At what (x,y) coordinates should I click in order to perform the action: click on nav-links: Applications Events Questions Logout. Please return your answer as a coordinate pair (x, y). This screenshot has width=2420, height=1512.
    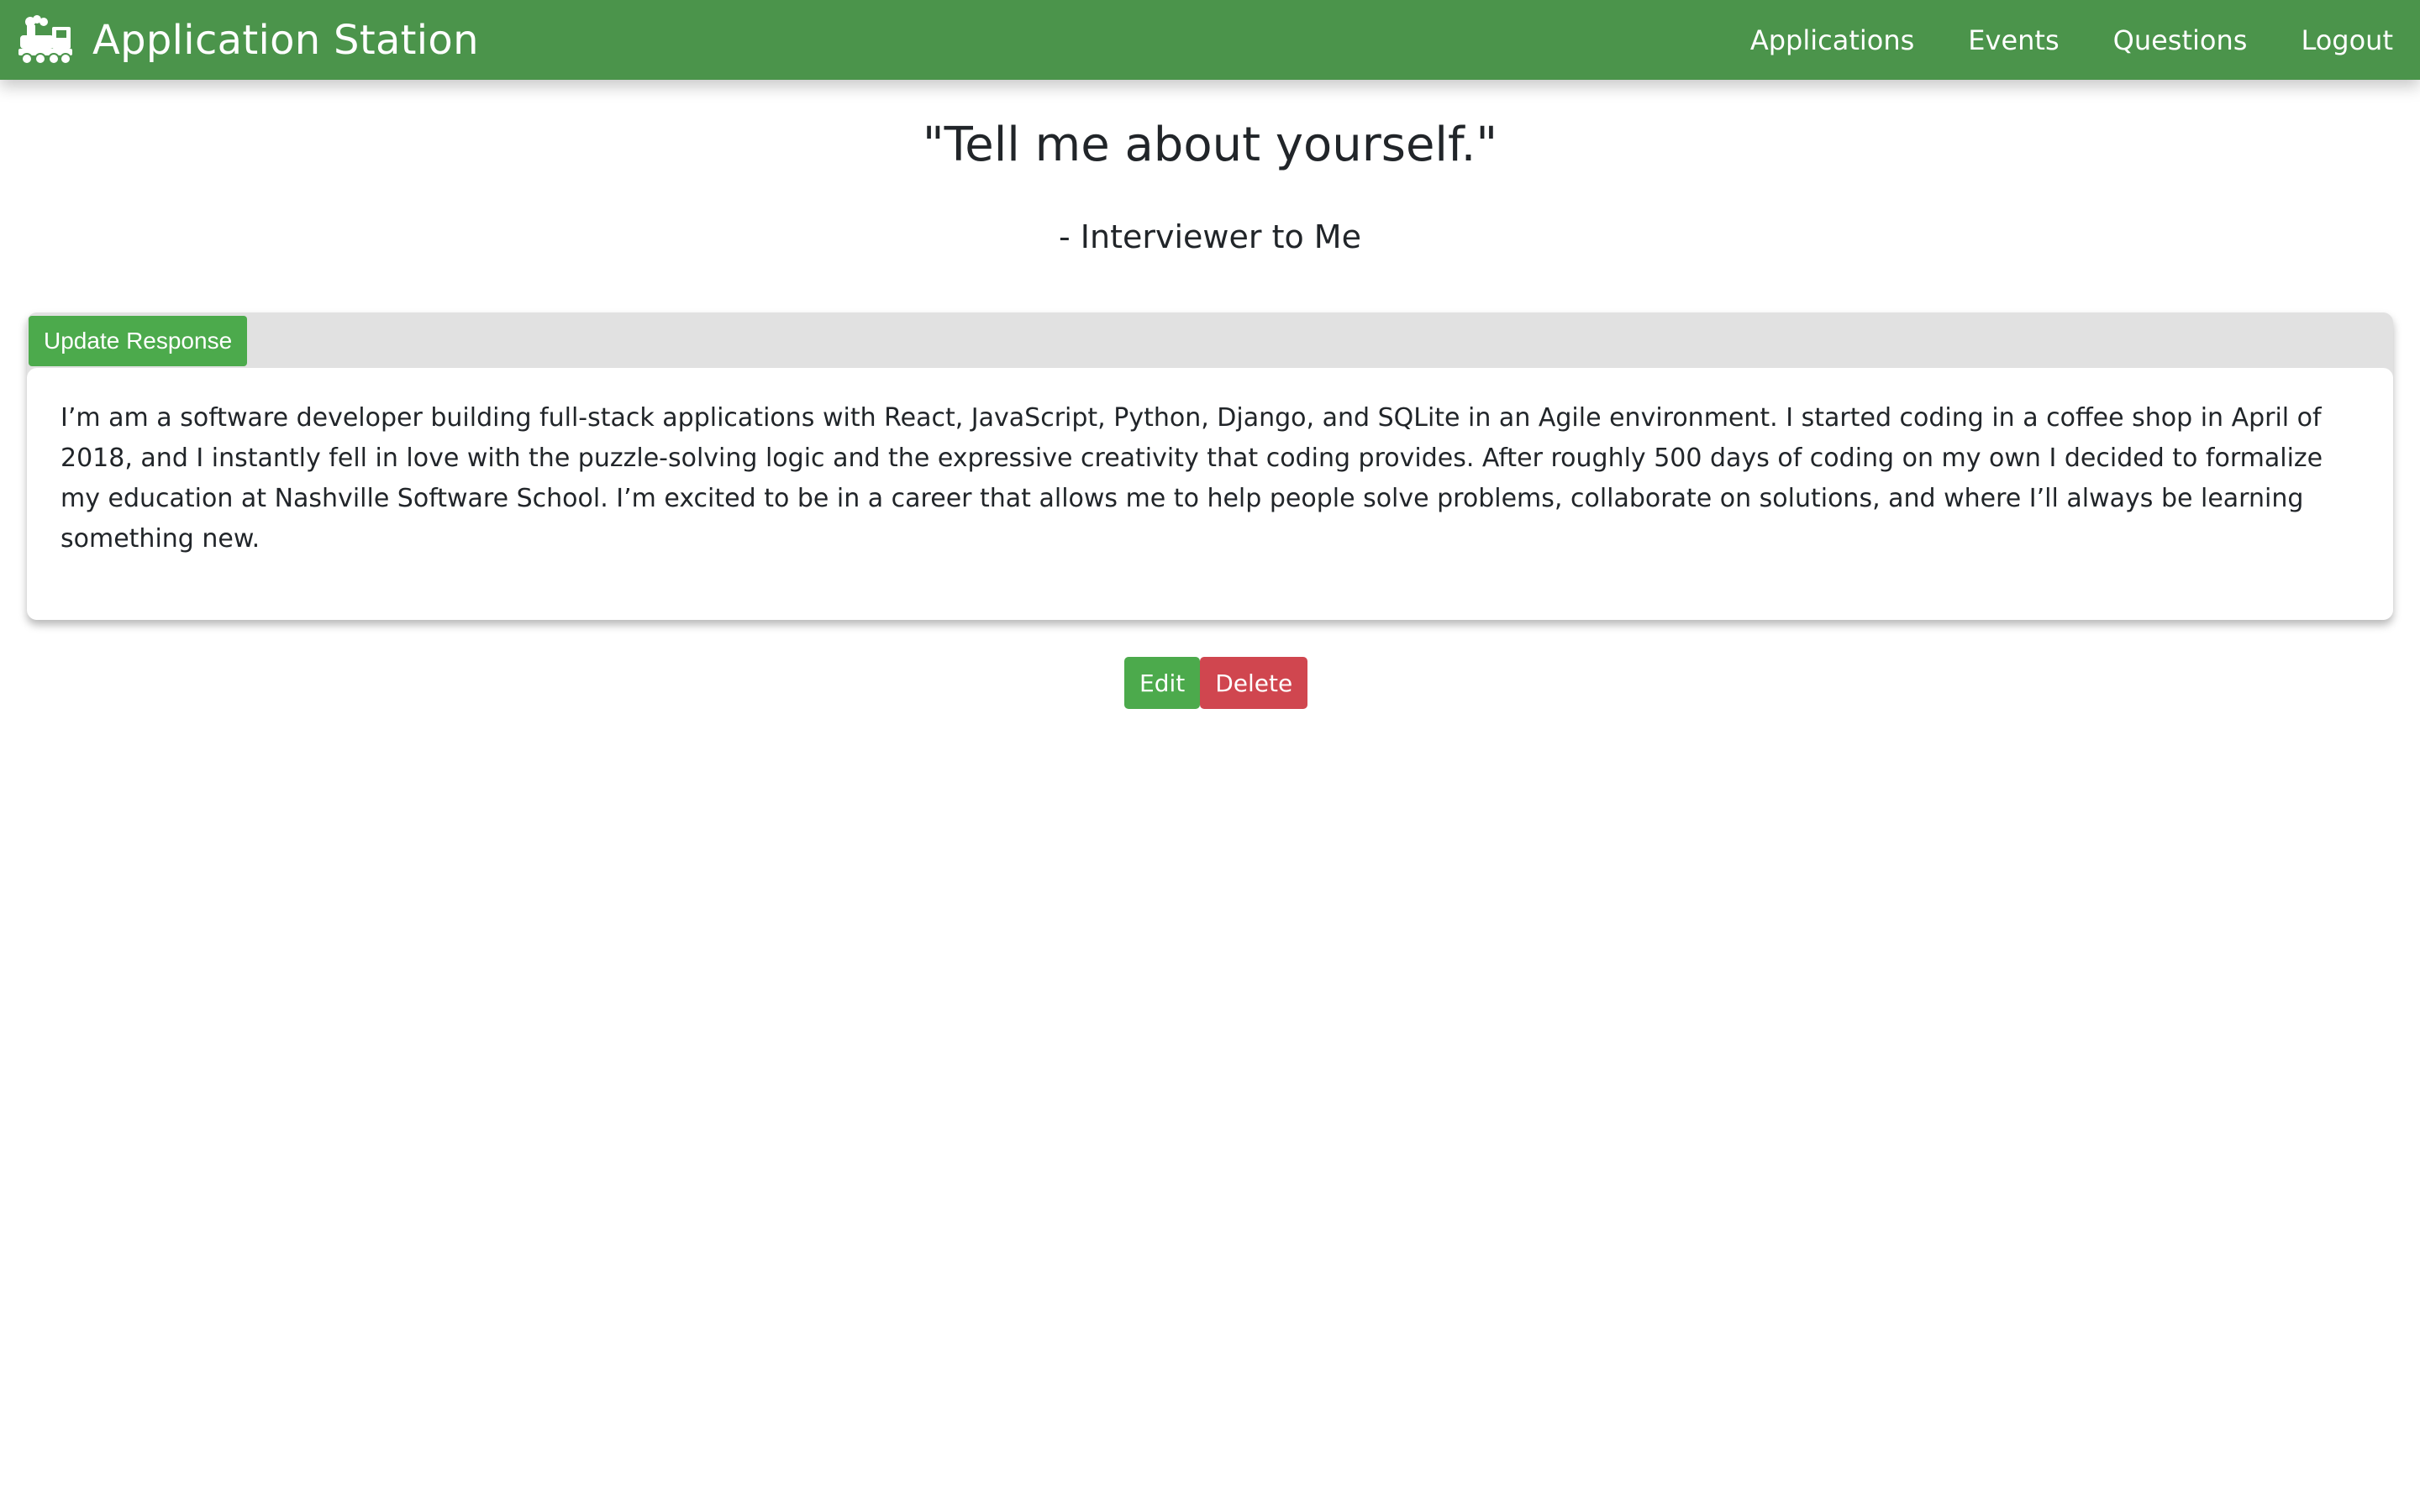
    Looking at the image, I should click on (2045, 40).